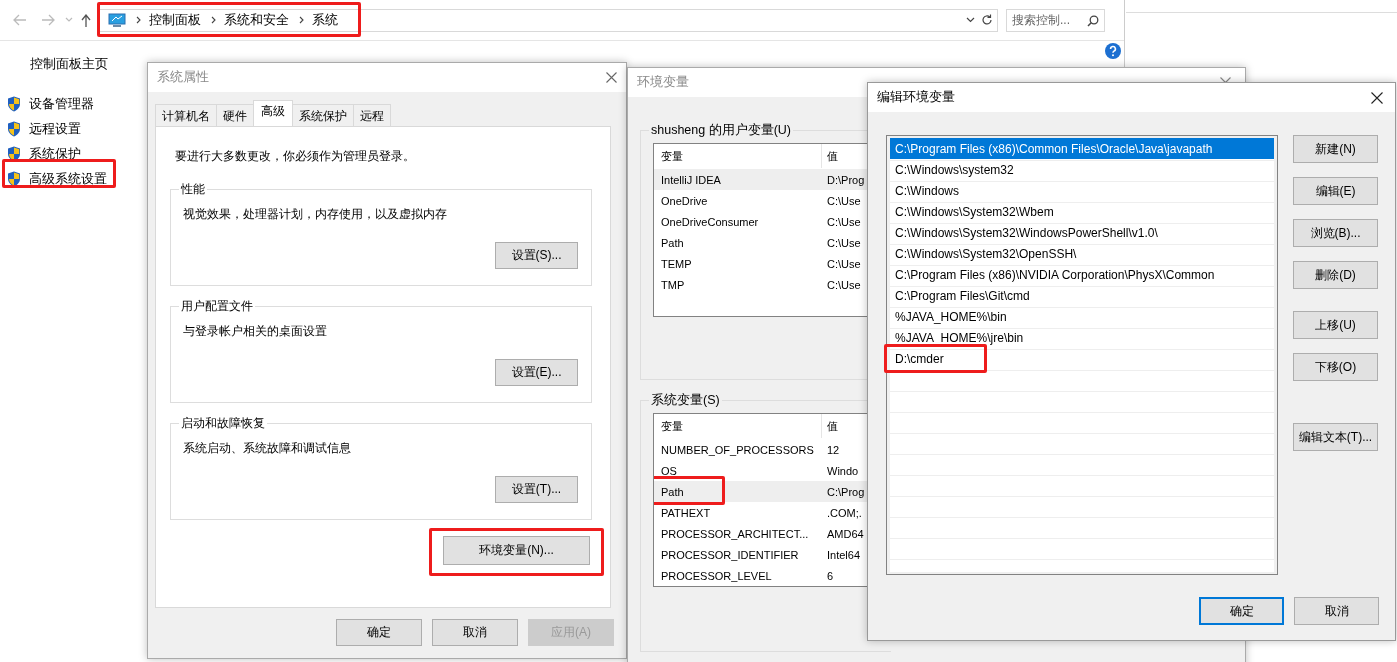  Describe the element at coordinates (44, 129) in the screenshot. I see `sidebar-link: 远程设置` at that location.